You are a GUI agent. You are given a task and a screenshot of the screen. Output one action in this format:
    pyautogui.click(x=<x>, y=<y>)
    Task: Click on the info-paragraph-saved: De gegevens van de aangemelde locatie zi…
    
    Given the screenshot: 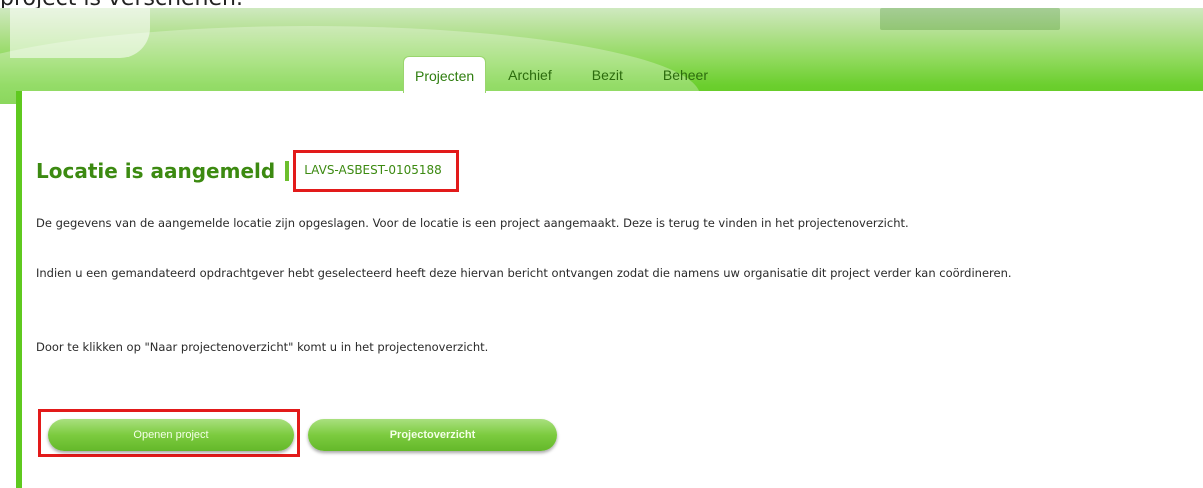 What is the action you would take?
    pyautogui.click(x=472, y=223)
    